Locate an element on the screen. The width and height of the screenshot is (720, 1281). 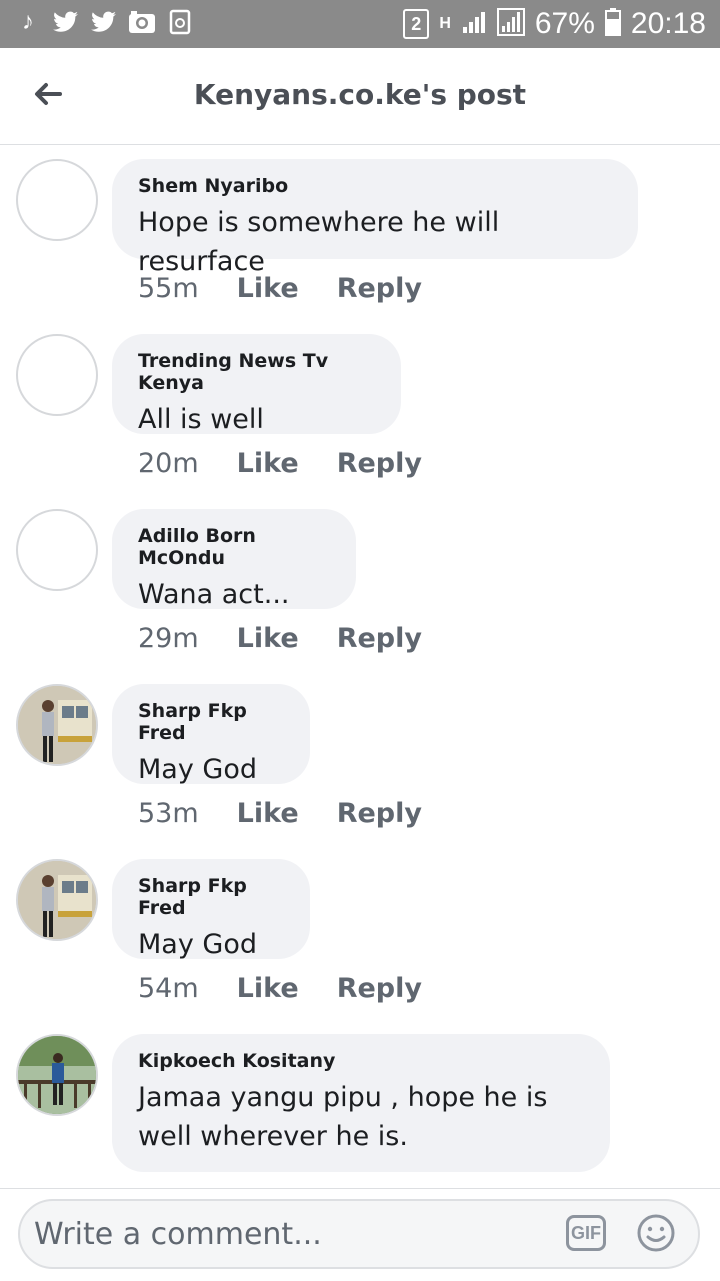
comment-input: Write a comment... GIF is located at coordinates (359, 1234).